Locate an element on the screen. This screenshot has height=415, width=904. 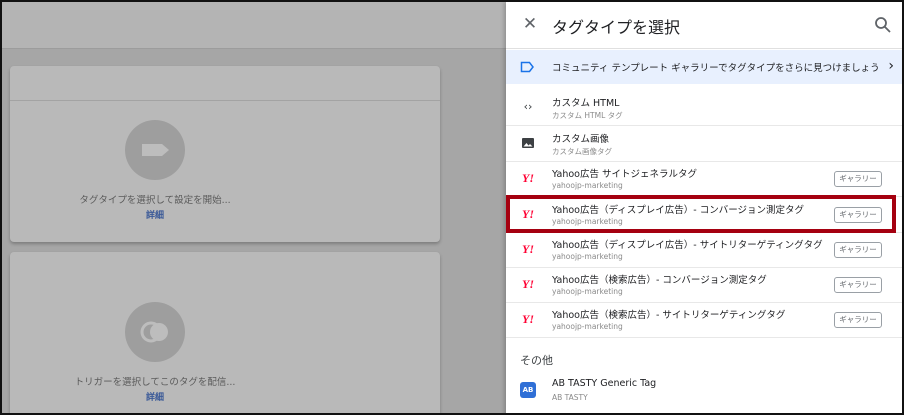
tag-type-sub: カスタム HTML タグ is located at coordinates (587, 115).